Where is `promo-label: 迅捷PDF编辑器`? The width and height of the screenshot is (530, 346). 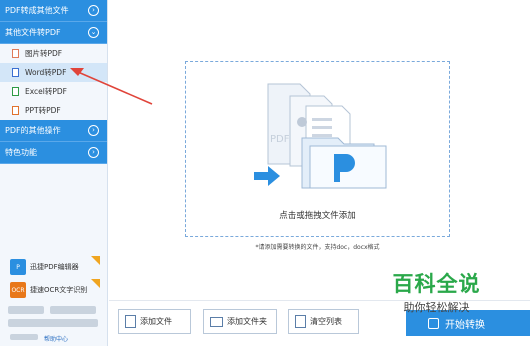
promo-label: 迅捷PDF编辑器 is located at coordinates (54, 267).